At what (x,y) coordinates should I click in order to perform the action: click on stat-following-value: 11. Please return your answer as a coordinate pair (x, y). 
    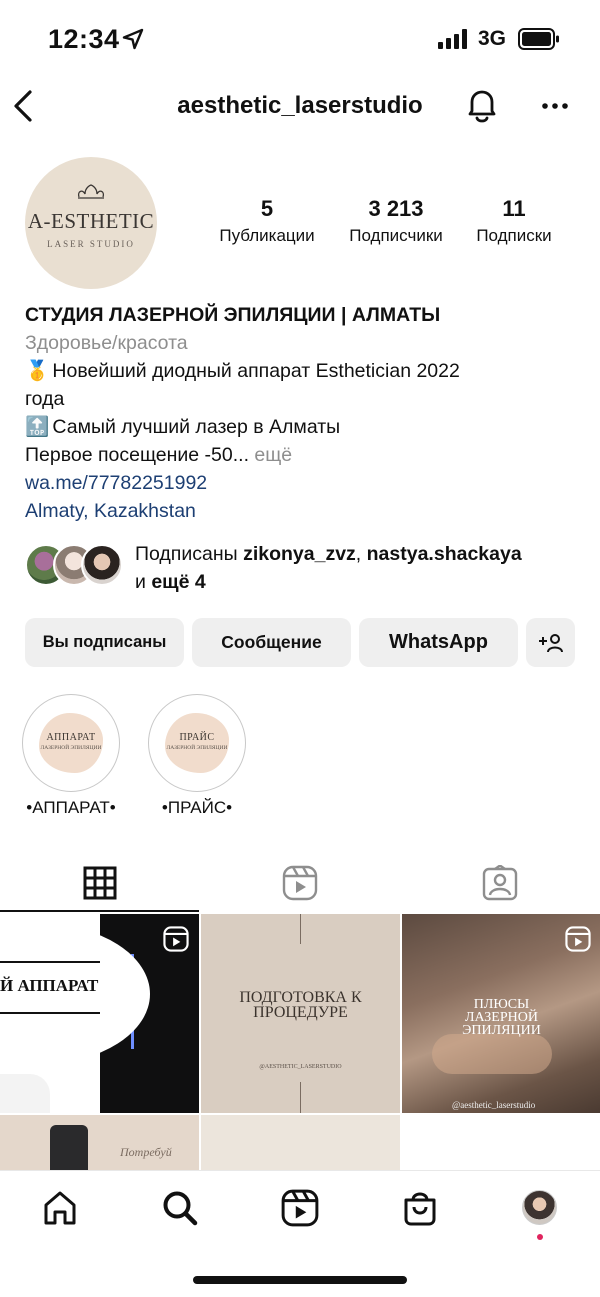
    Looking at the image, I should click on (514, 208).